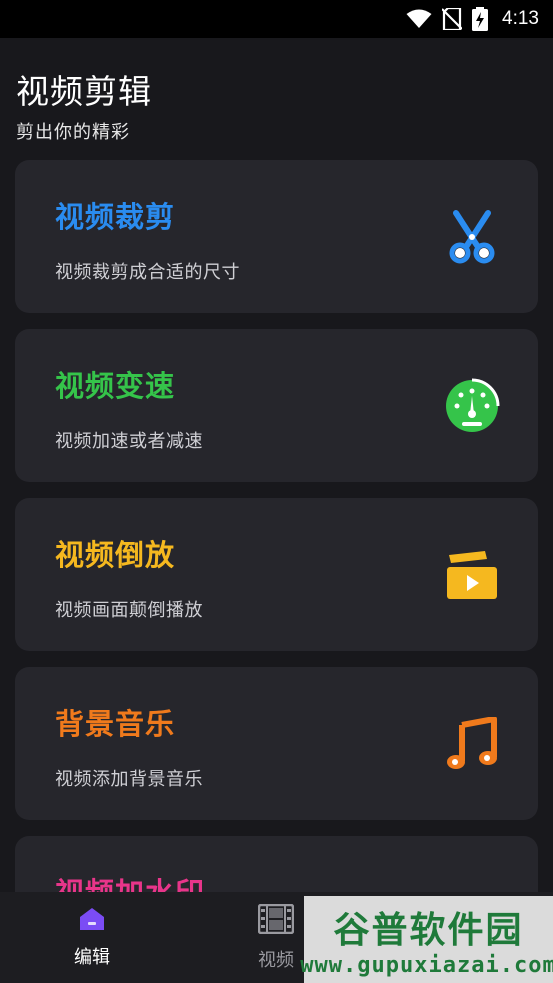 The height and width of the screenshot is (983, 553). Describe the element at coordinates (115, 555) in the screenshot. I see `card-title: 视频倒放` at that location.